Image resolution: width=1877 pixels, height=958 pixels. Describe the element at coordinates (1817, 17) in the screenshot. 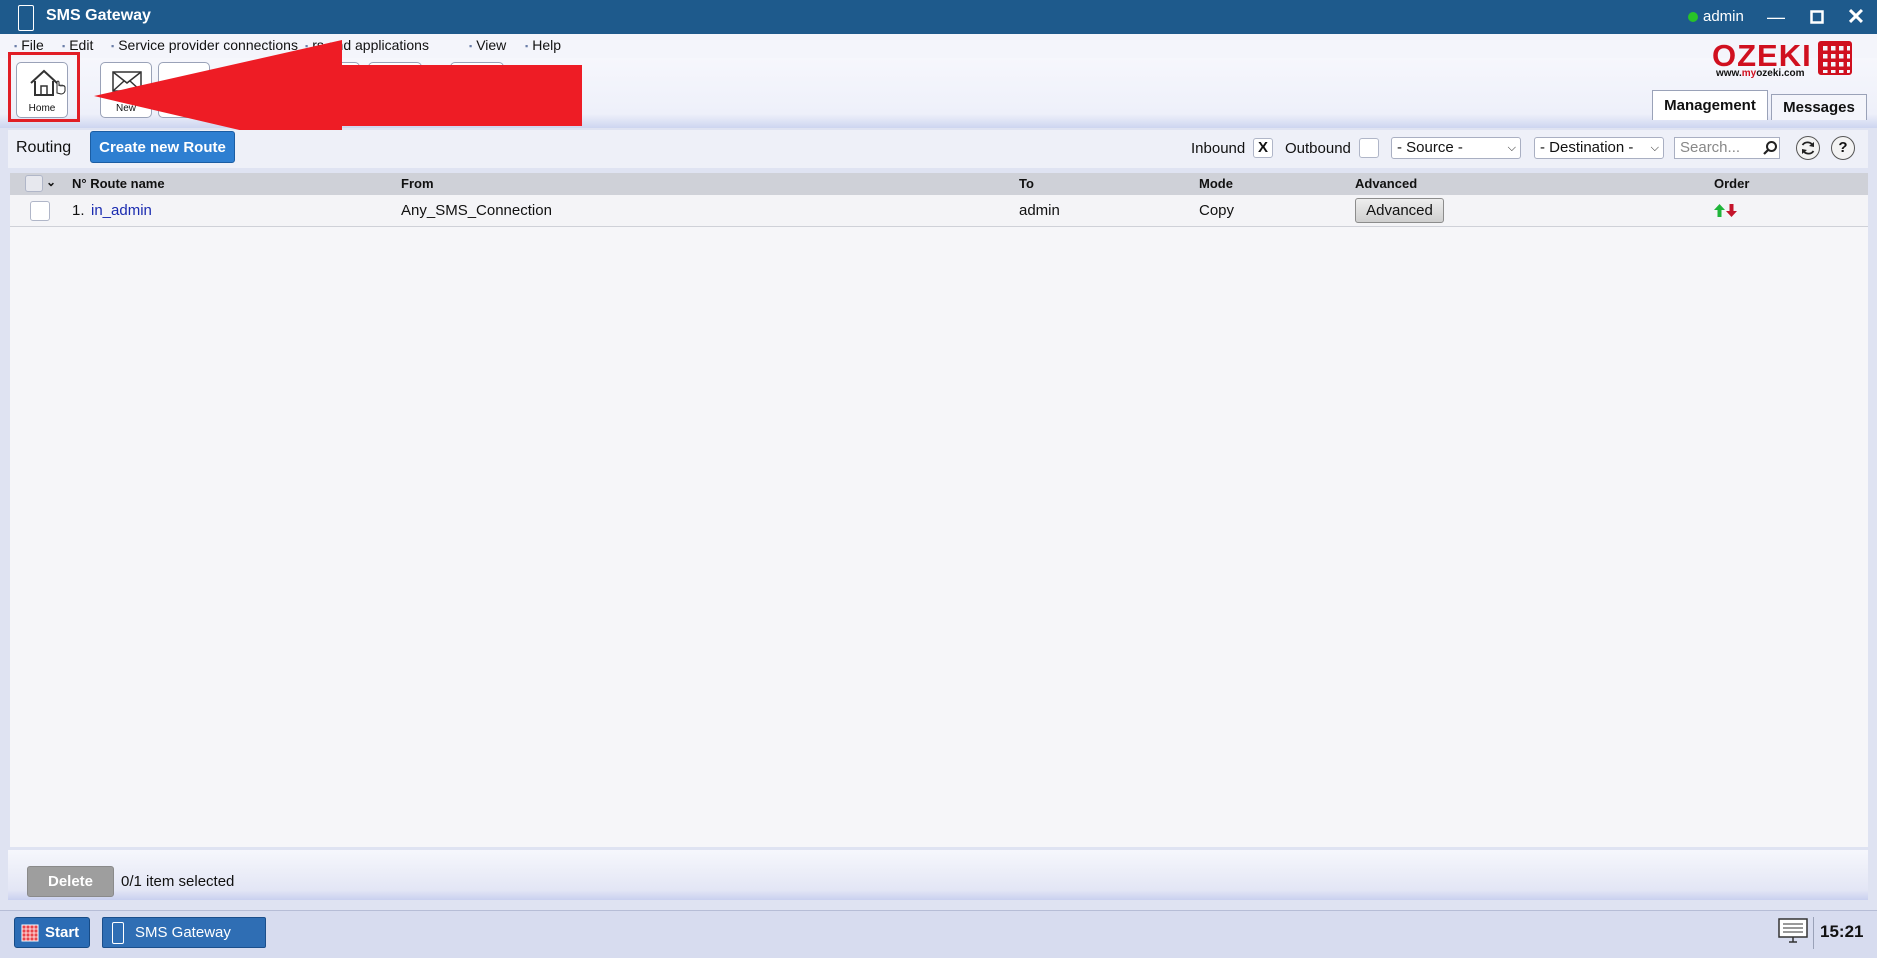

I see `maximize-icon` at that location.